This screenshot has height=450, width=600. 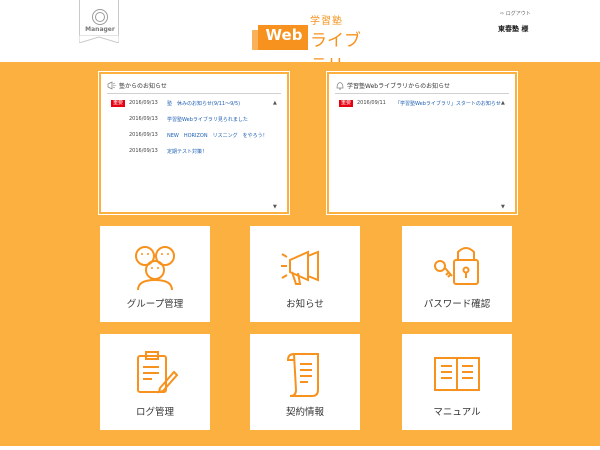 What do you see at coordinates (371, 103) in the screenshot?
I see `notice-date: 2016/09/11` at bounding box center [371, 103].